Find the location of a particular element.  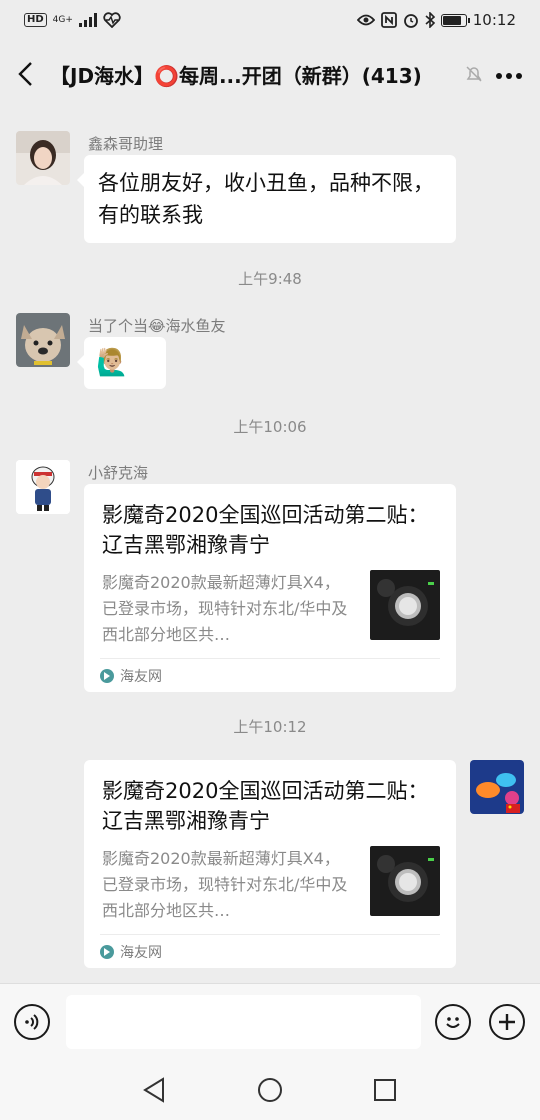

system-nav-bar is located at coordinates (270, 1090).